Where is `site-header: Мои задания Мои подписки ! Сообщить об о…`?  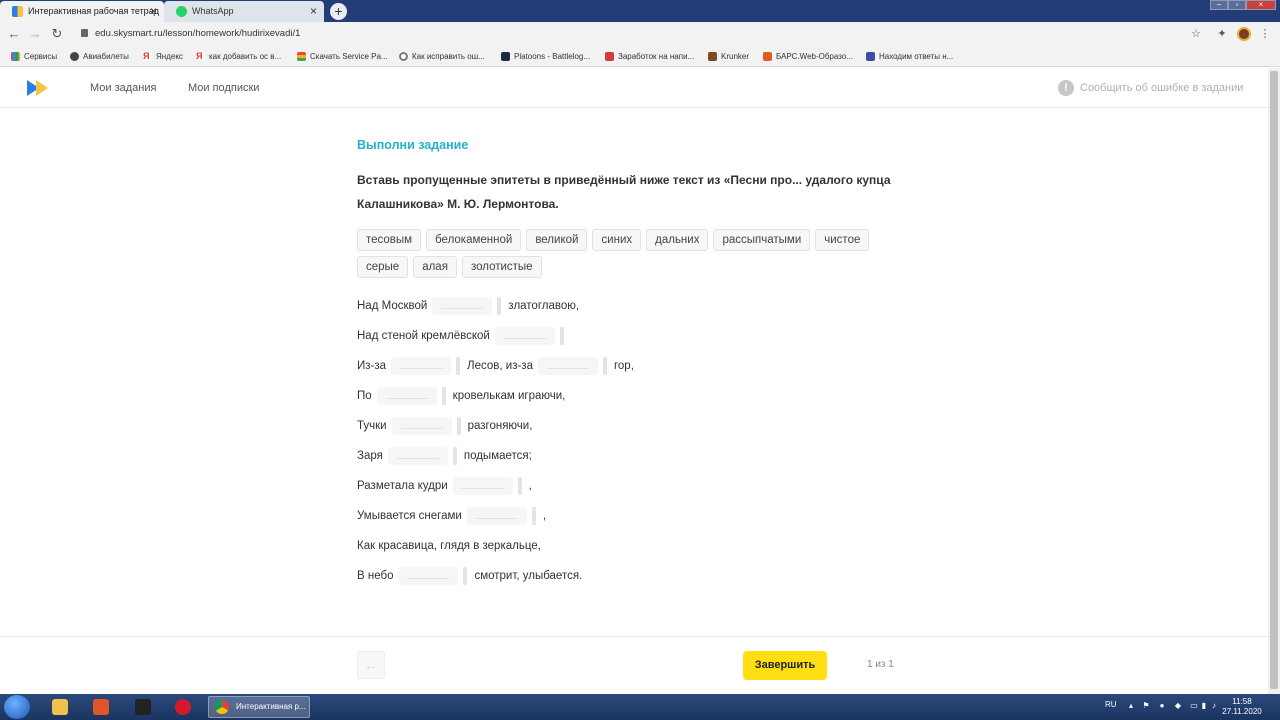
site-header: Мои задания Мои подписки ! Сообщить об о… is located at coordinates (634, 88).